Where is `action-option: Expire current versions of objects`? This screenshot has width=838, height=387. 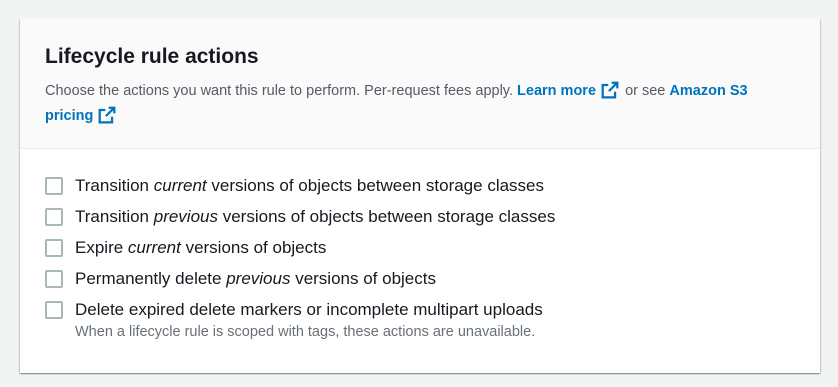
action-option: Expire current versions of objects is located at coordinates (420, 253).